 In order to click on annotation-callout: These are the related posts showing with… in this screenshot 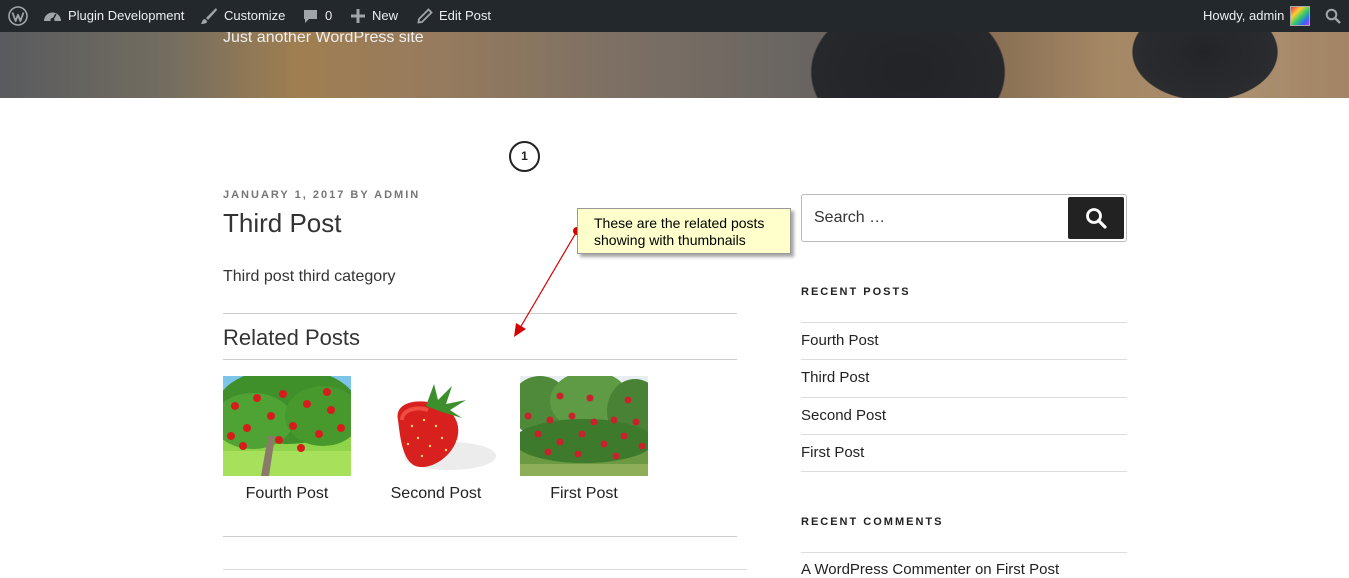, I will do `click(684, 231)`.